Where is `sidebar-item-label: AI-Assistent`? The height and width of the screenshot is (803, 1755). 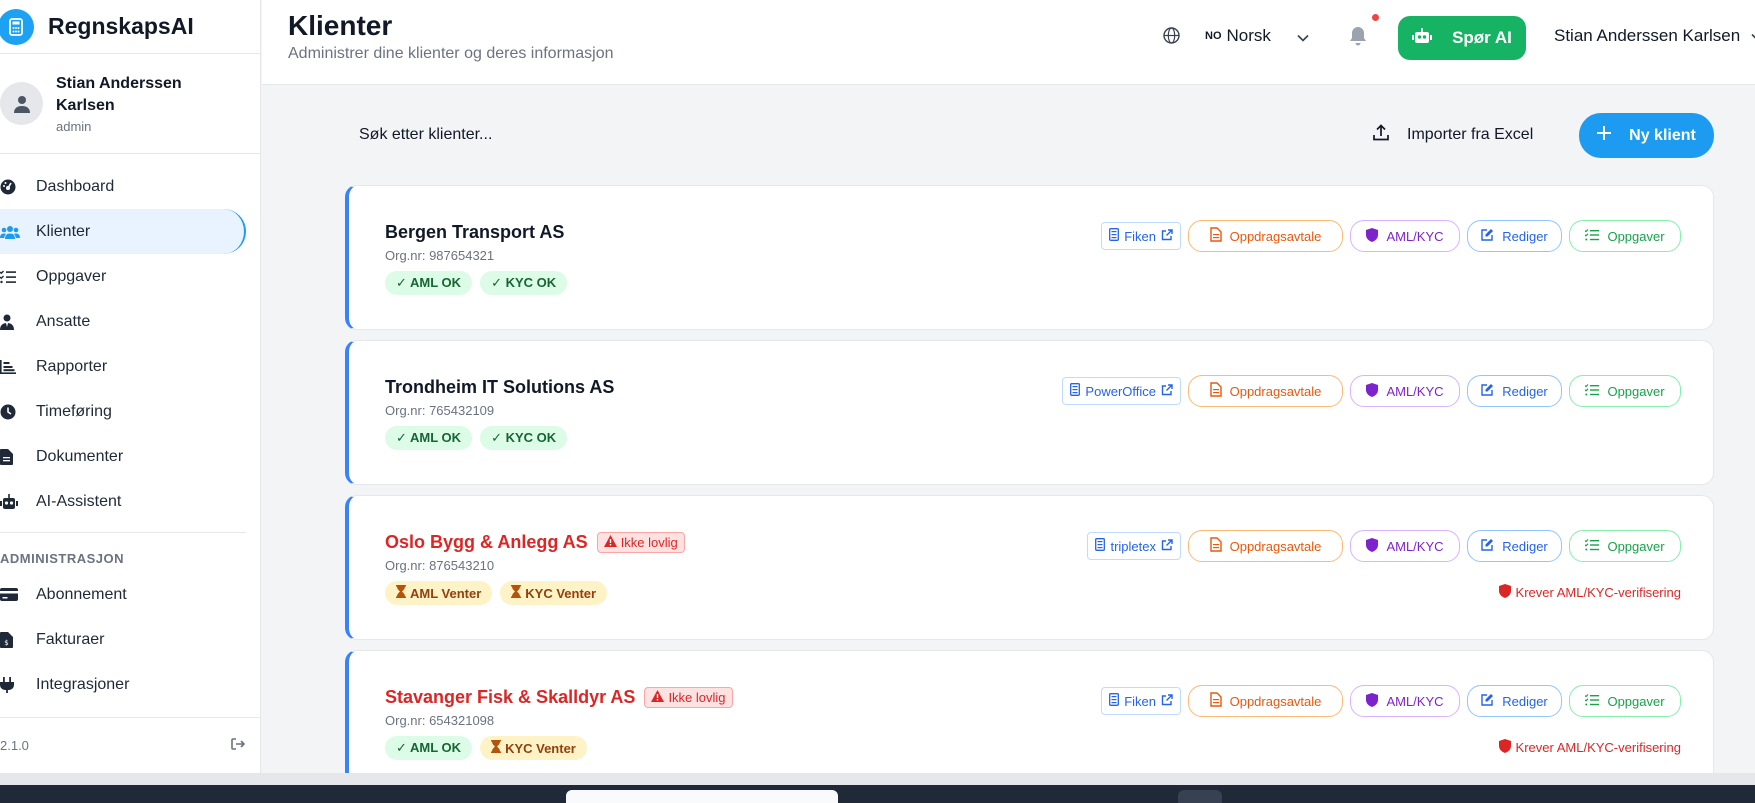 sidebar-item-label: AI-Assistent is located at coordinates (79, 501).